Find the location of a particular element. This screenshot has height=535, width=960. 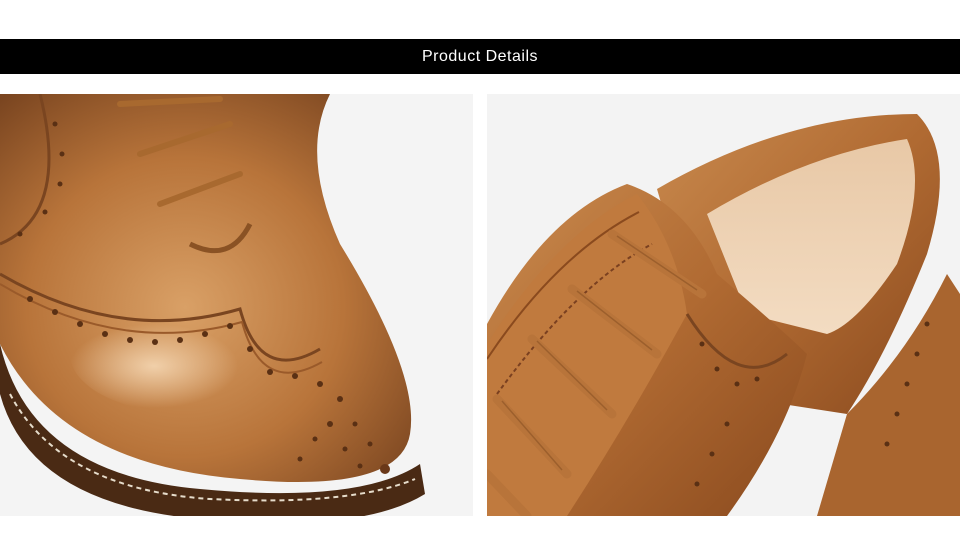

banner-title: Product Details is located at coordinates (480, 56).